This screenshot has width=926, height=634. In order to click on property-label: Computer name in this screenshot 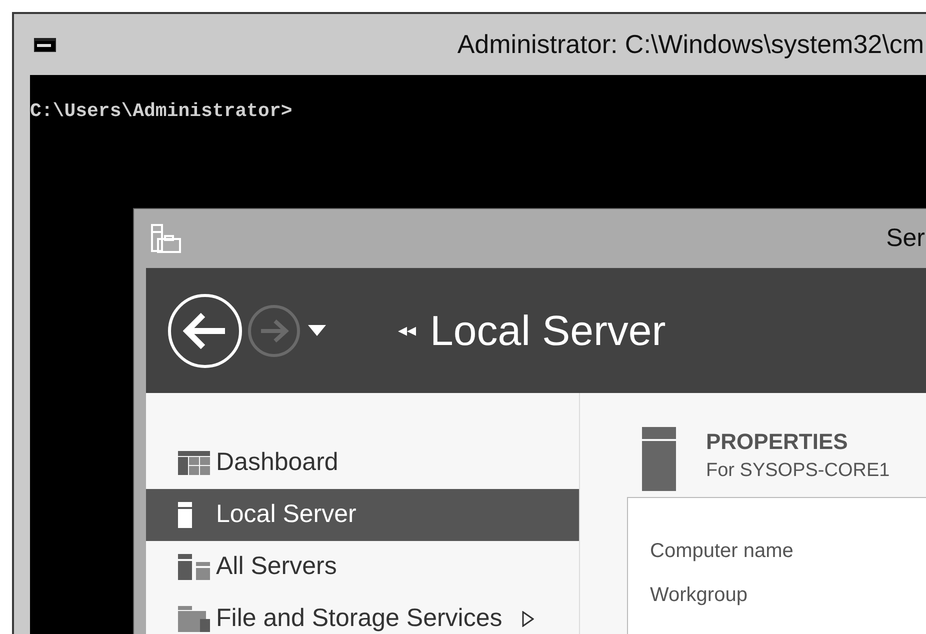, I will do `click(722, 551)`.